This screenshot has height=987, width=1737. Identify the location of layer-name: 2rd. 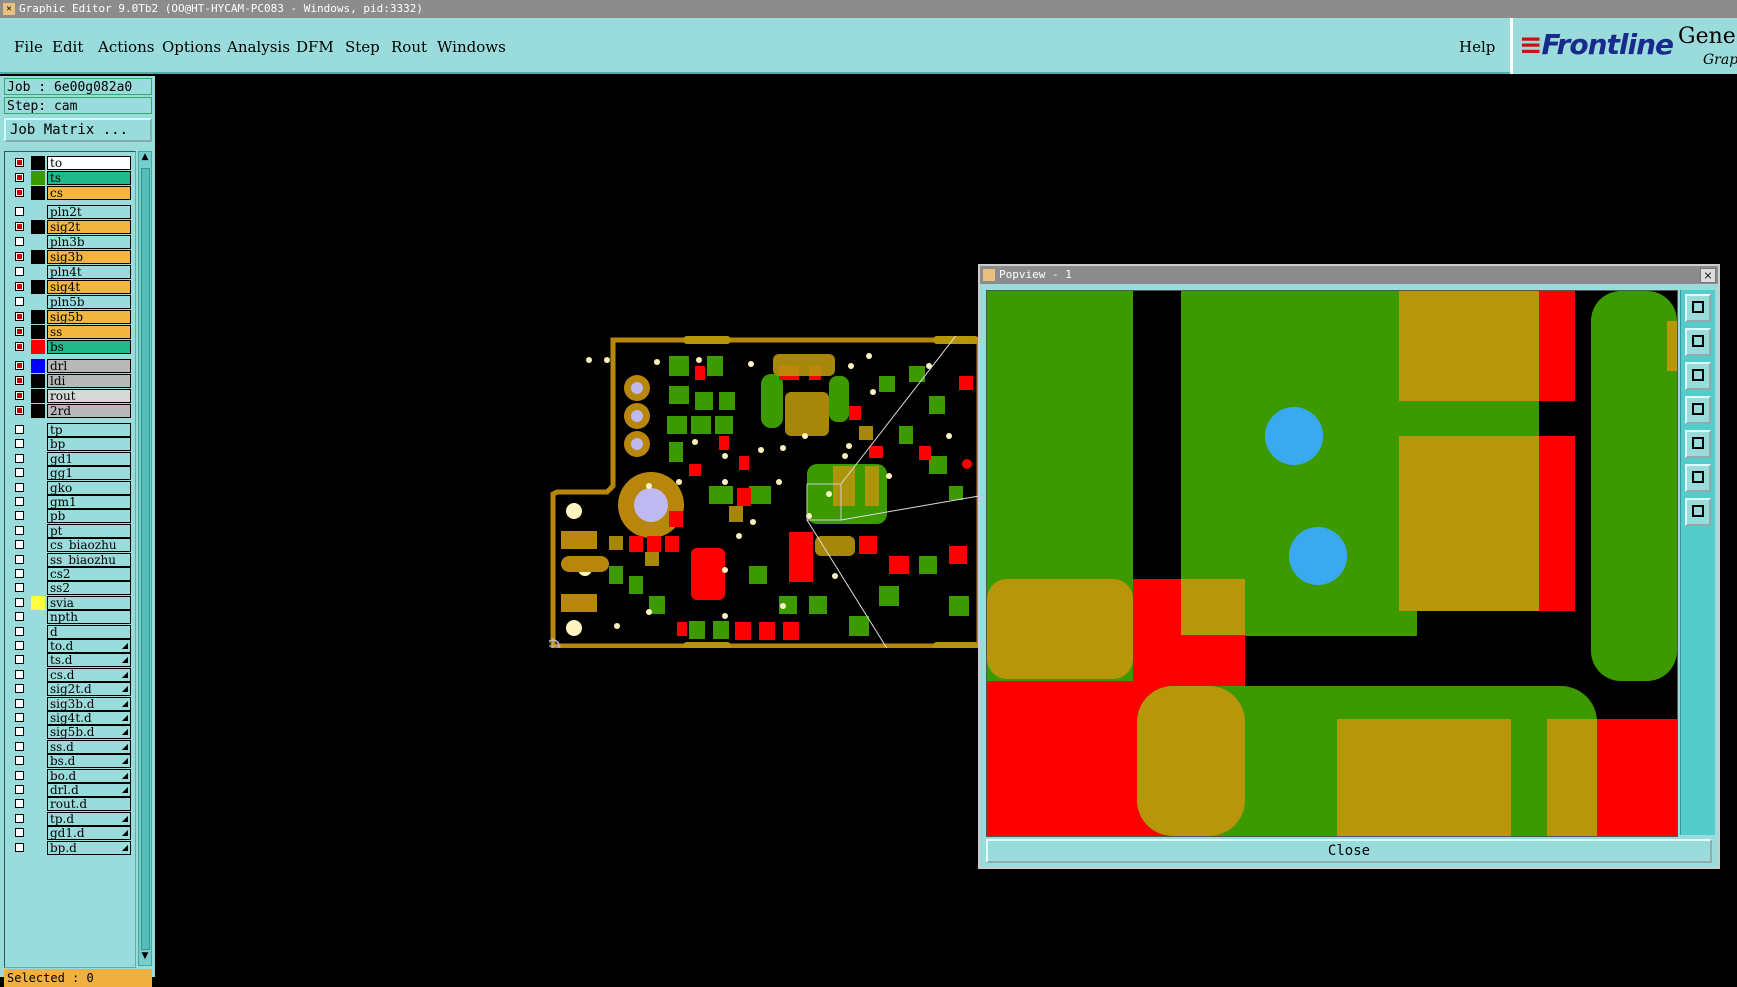
(89, 411).